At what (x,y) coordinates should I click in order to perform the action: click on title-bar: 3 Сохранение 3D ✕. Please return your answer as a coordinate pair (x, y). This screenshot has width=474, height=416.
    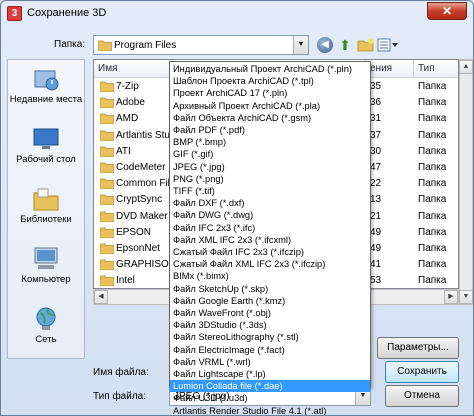
    Looking at the image, I should click on (237, 14).